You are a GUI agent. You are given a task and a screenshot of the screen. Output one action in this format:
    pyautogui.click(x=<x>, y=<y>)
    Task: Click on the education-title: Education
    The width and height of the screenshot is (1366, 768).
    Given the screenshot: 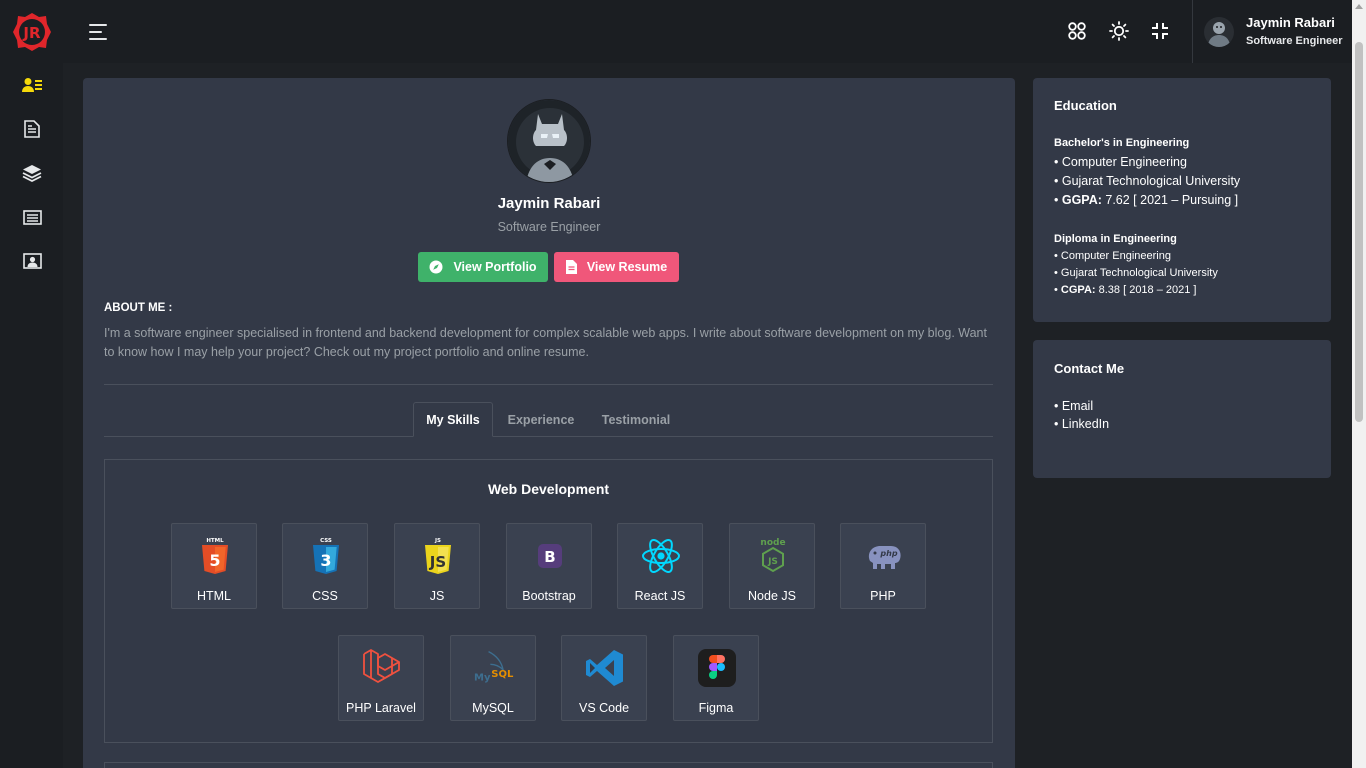 What is the action you would take?
    pyautogui.click(x=1085, y=105)
    